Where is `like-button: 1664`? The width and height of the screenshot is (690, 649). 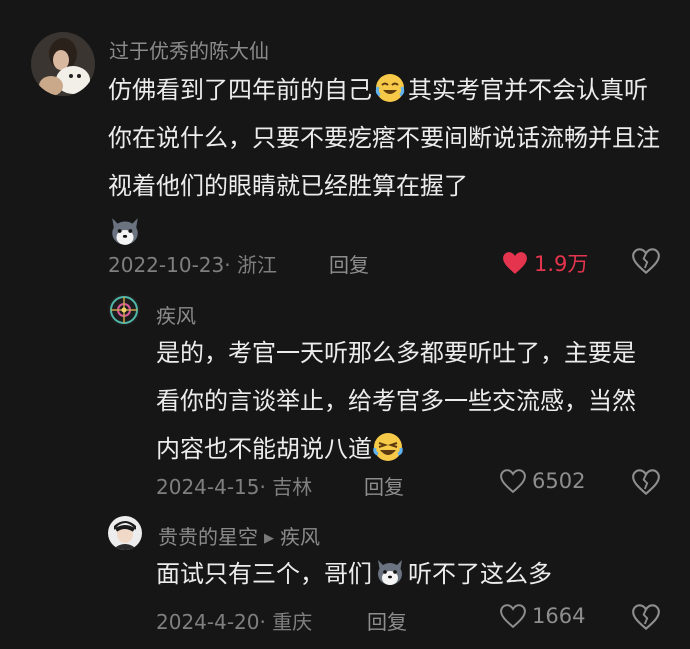
like-button: 1664 is located at coordinates (542, 616).